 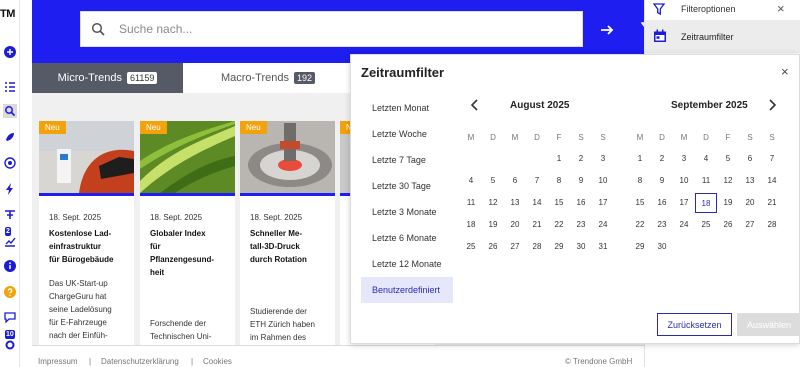 What do you see at coordinates (140, 361) in the screenshot?
I see `privacy-link: Datenschutzerklärung` at bounding box center [140, 361].